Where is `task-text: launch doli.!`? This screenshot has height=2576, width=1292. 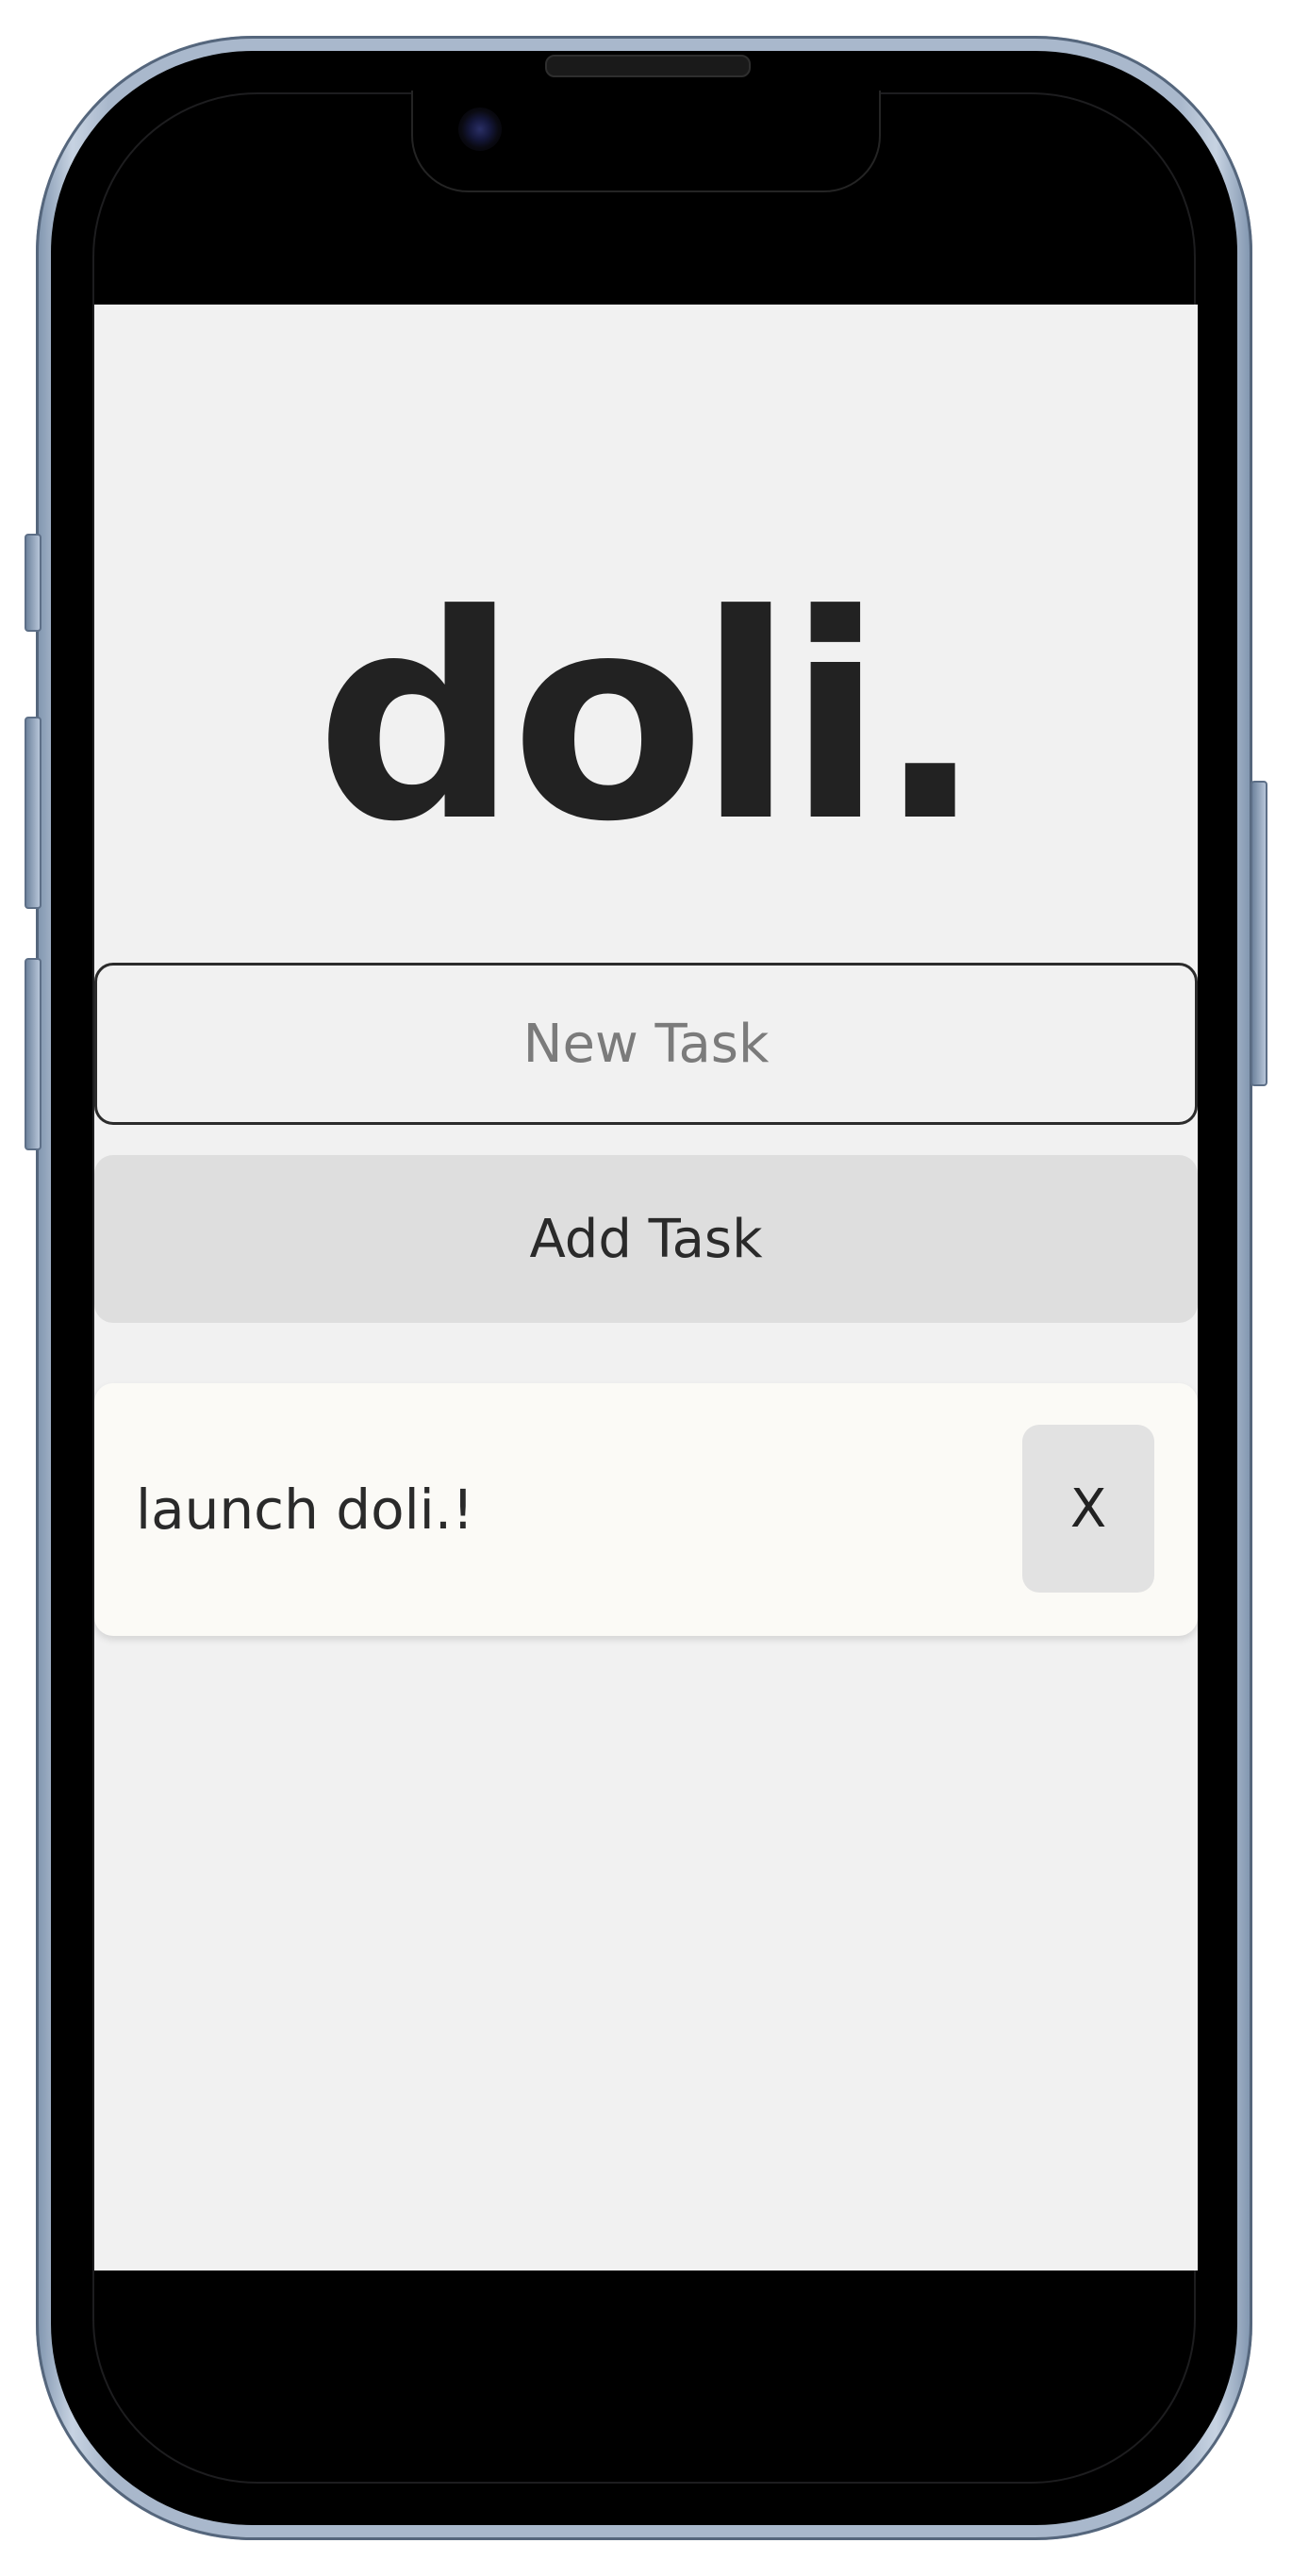
task-text: launch doli.! is located at coordinates (305, 1510).